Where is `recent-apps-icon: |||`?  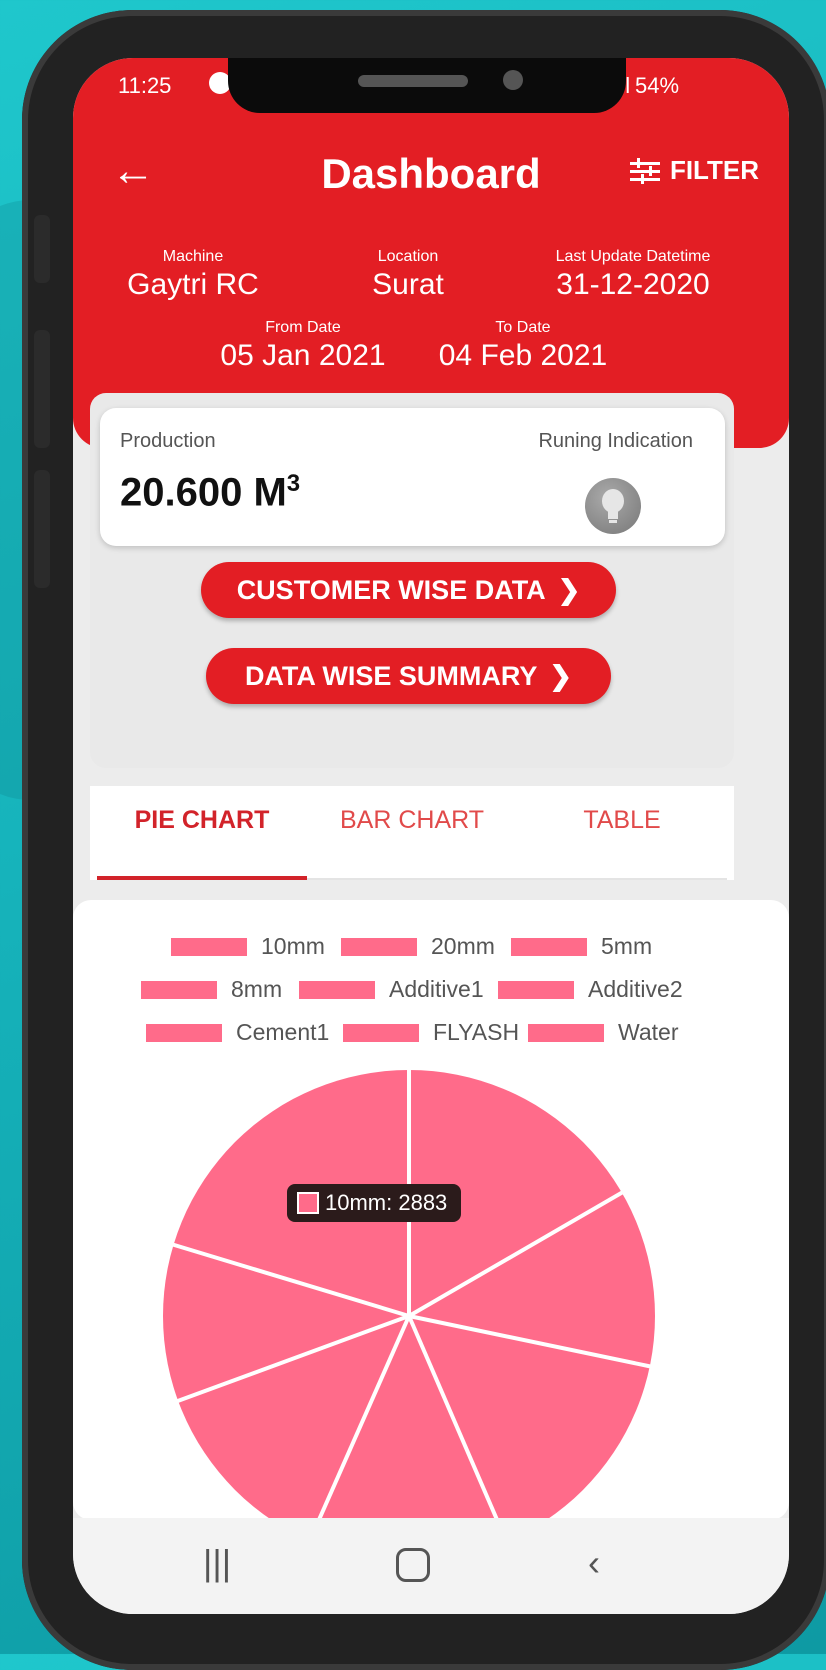
recent-apps-icon: ||| is located at coordinates (217, 1563).